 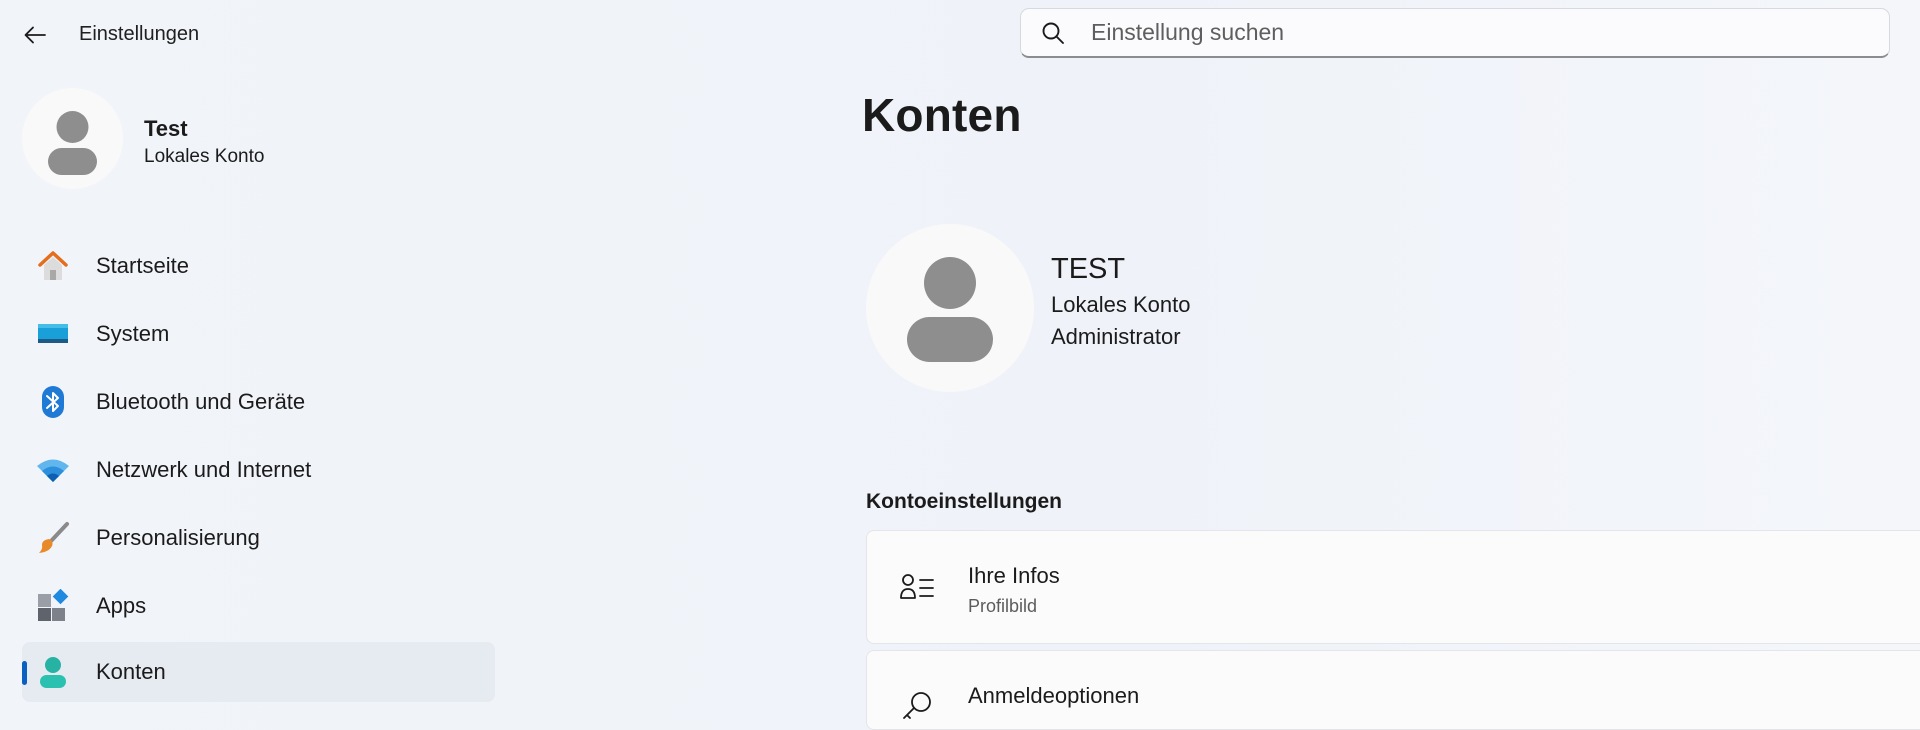 I want to click on wifi-icon, so click(x=53, y=470).